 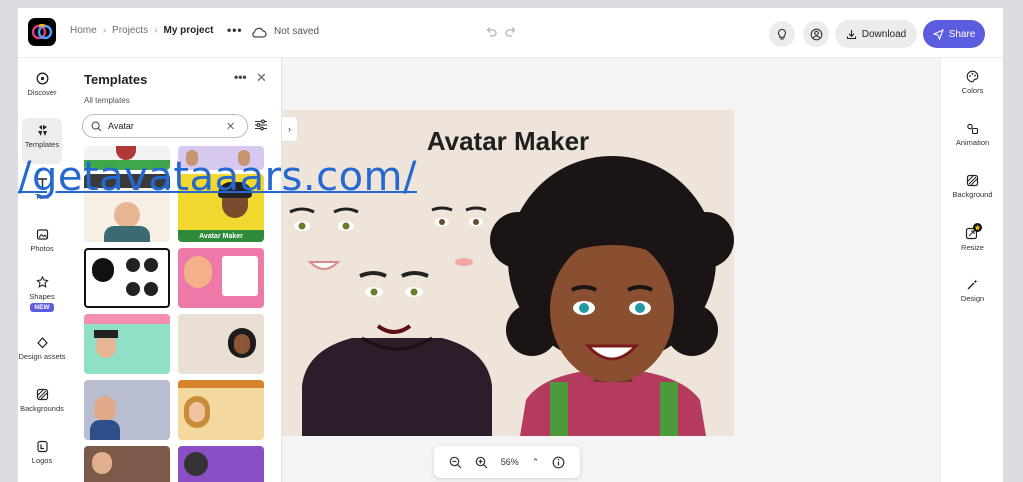 I want to click on rail-item-design: Design, so click(x=972, y=290).